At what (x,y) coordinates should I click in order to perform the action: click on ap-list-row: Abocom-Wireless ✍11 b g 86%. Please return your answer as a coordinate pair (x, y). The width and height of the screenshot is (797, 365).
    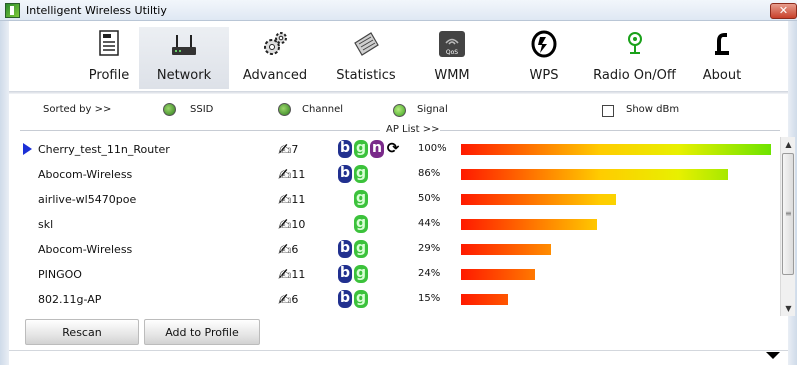
    Looking at the image, I should click on (399, 174).